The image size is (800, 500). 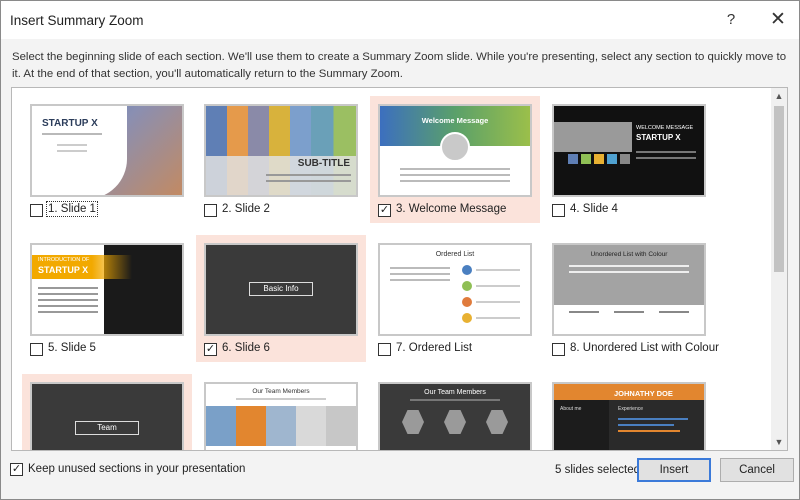 I want to click on slide-cell-6: Basic Info ✓ 6. Slide 6, so click(x=281, y=298).